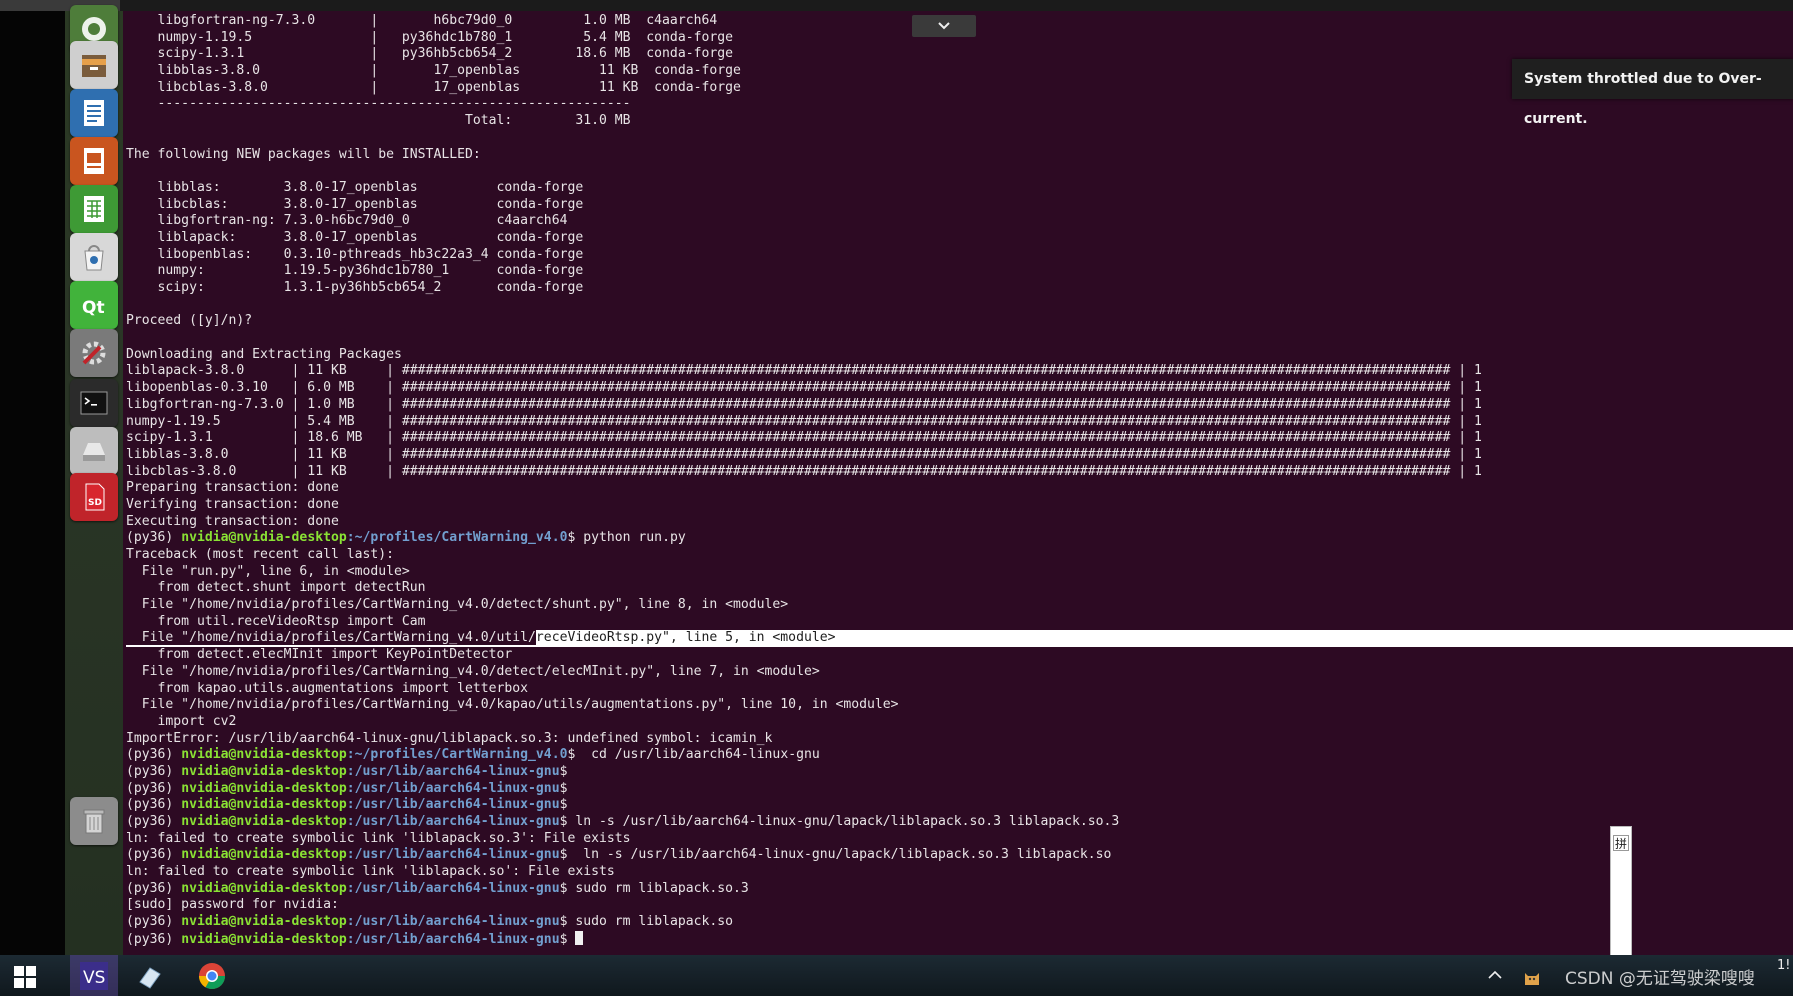  I want to click on launcher-system-settings-button, so click(94, 353).